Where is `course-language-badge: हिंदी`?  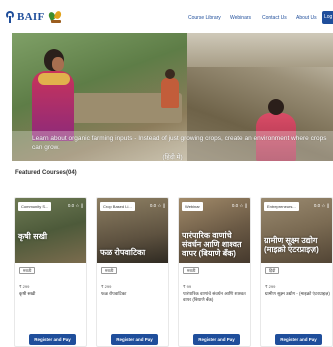
course-language-badge: हिंदी is located at coordinates (272, 270).